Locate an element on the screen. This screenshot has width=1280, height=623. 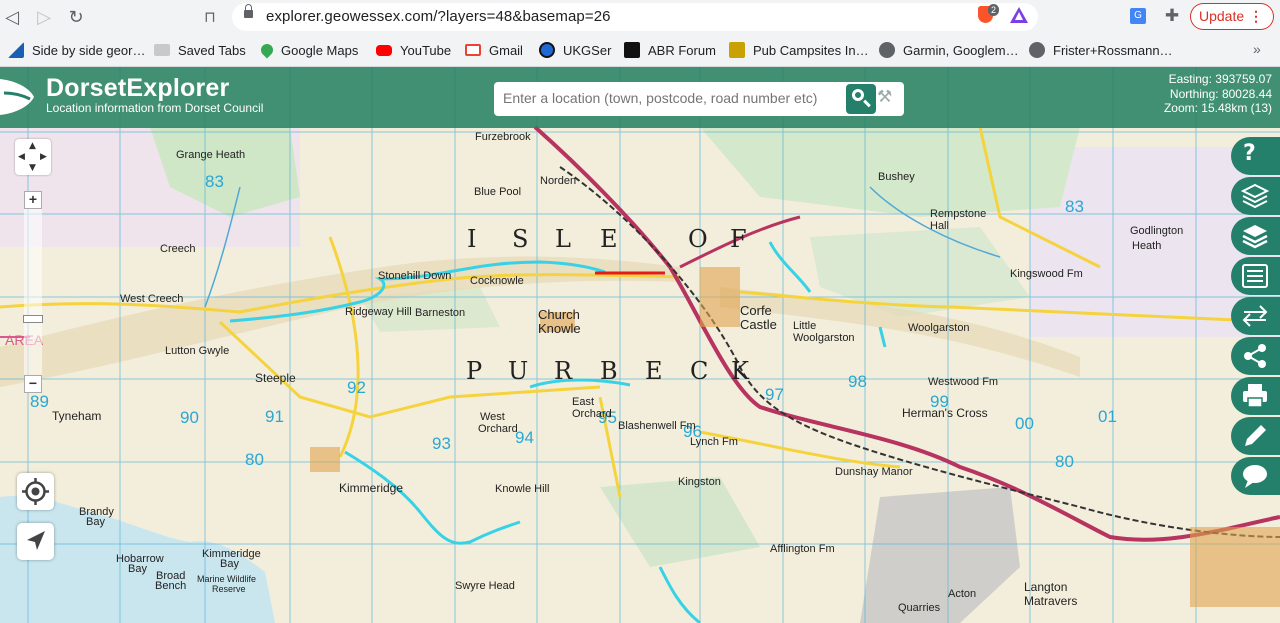
bookmark-item: ABR Forum is located at coordinates (670, 50).